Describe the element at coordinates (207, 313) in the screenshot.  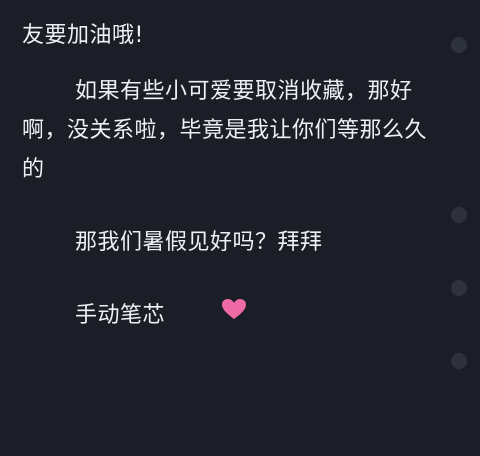
I see `heart-icon` at that location.